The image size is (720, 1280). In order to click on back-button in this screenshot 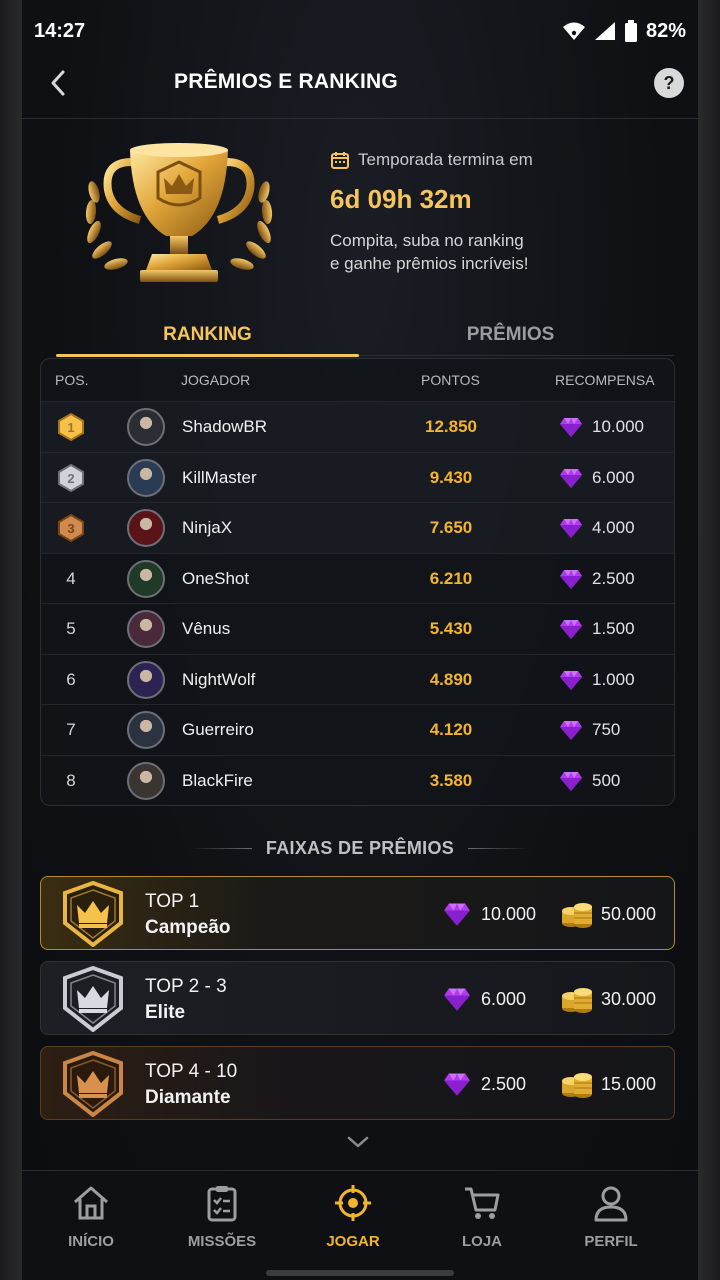, I will do `click(59, 83)`.